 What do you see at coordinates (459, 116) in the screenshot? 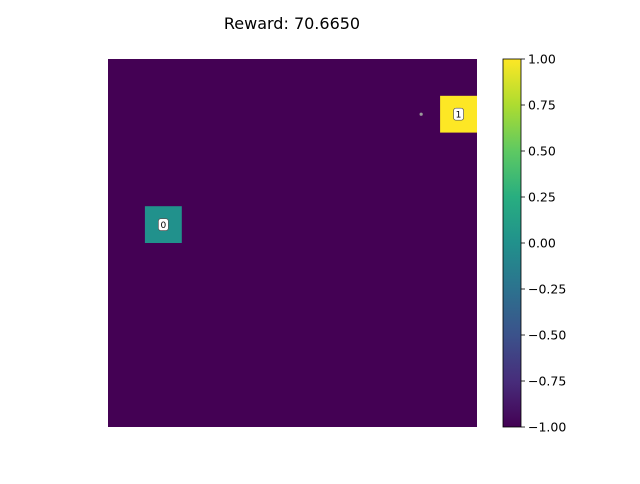
I see `cell-label: 1` at bounding box center [459, 116].